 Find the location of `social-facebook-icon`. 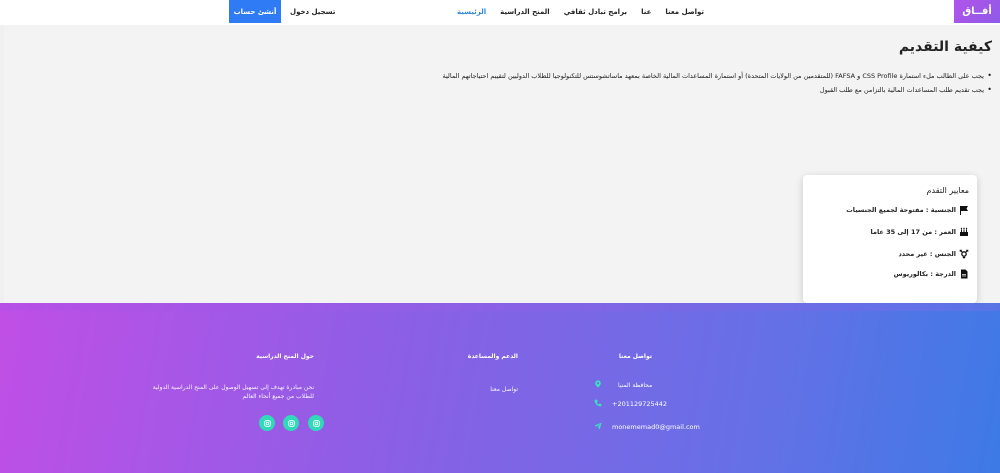

social-facebook-icon is located at coordinates (316, 423).